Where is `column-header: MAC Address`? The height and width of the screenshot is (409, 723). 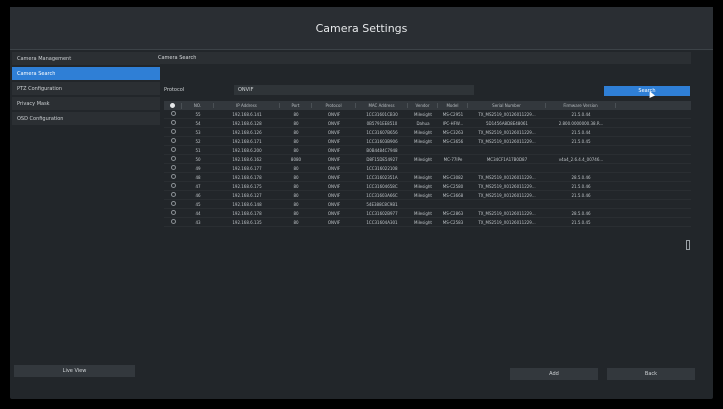 column-header: MAC Address is located at coordinates (382, 105).